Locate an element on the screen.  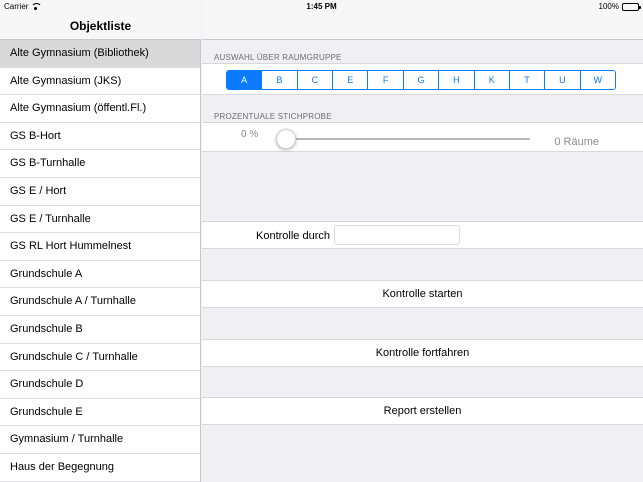
object-list-item: Alte Gymnasium (öffentl.Fl.) is located at coordinates (100, 109).